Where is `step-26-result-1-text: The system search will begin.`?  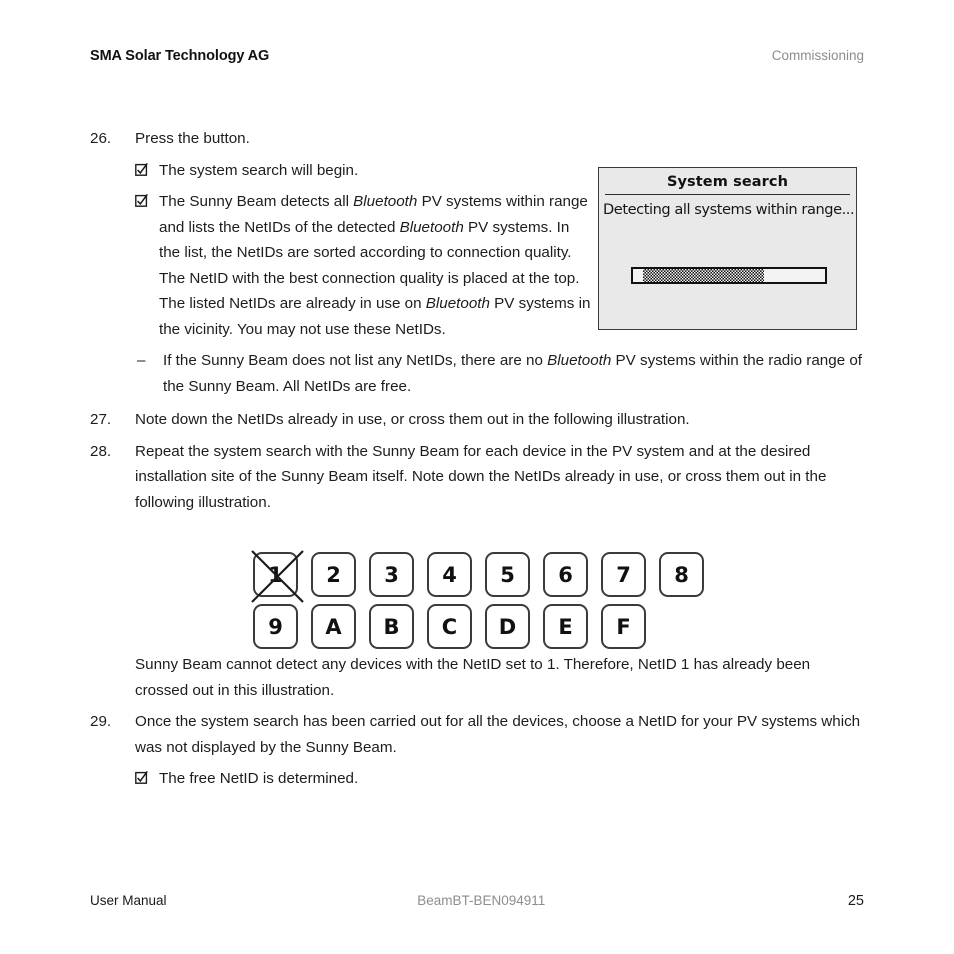
step-26-result-1-text: The system search will begin. is located at coordinates (259, 170).